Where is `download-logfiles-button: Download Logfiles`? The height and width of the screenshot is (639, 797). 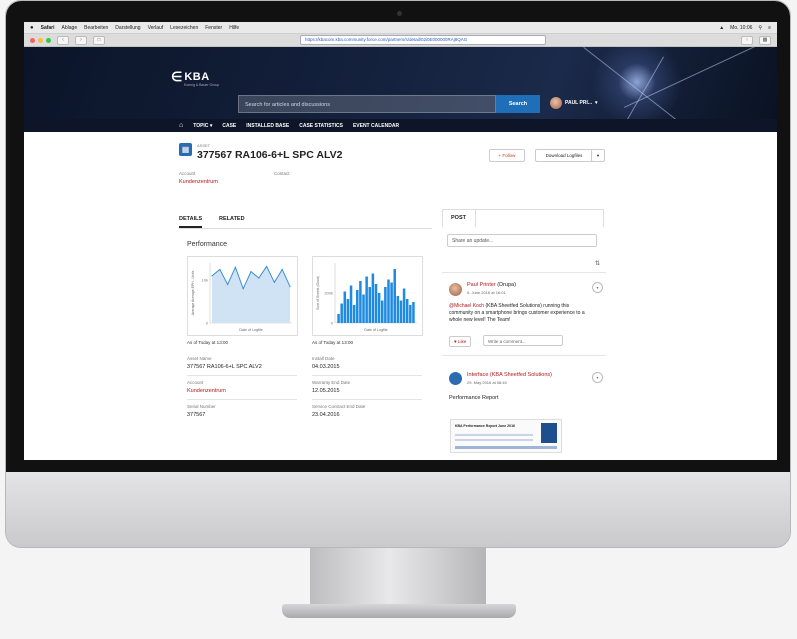 download-logfiles-button: Download Logfiles is located at coordinates (564, 155).